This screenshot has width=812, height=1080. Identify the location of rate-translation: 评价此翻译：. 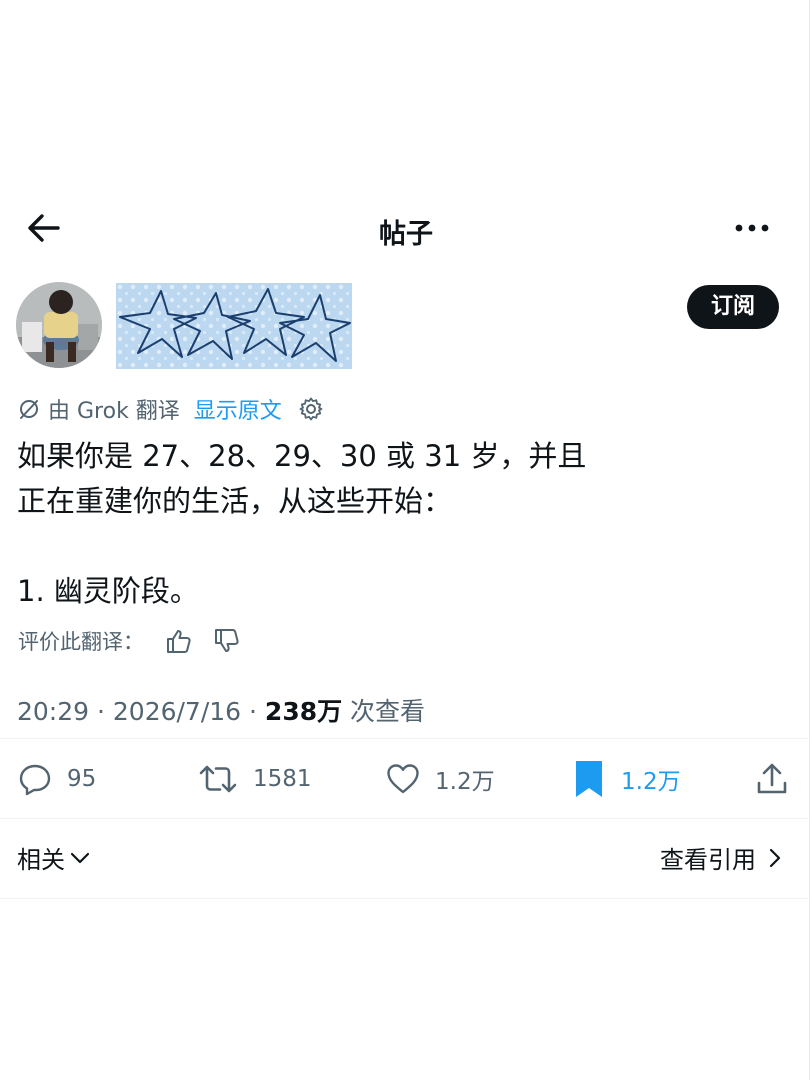
(131, 641).